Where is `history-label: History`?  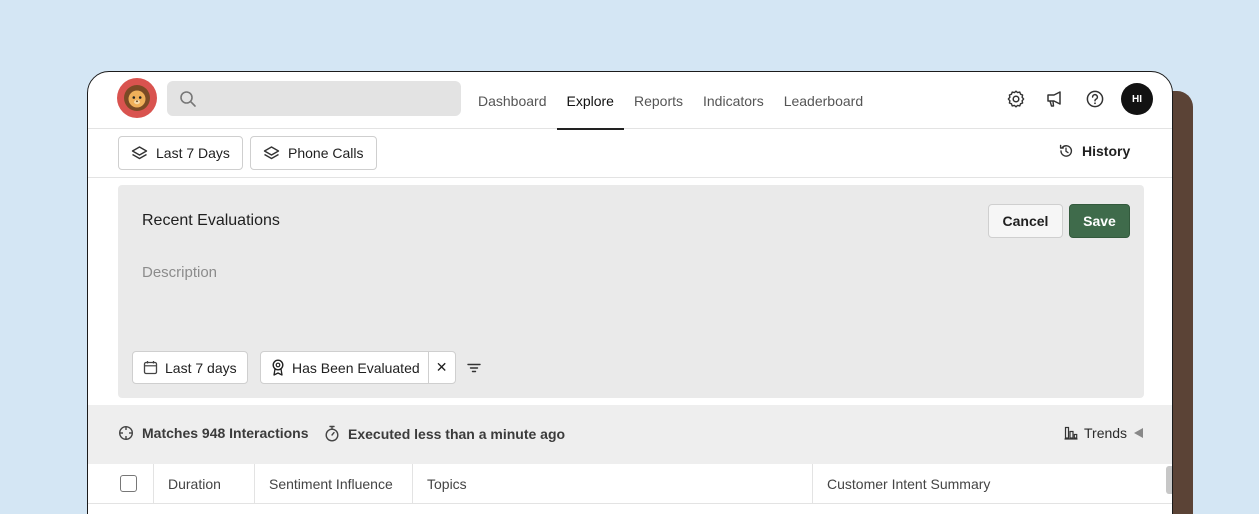 history-label: History is located at coordinates (1106, 151).